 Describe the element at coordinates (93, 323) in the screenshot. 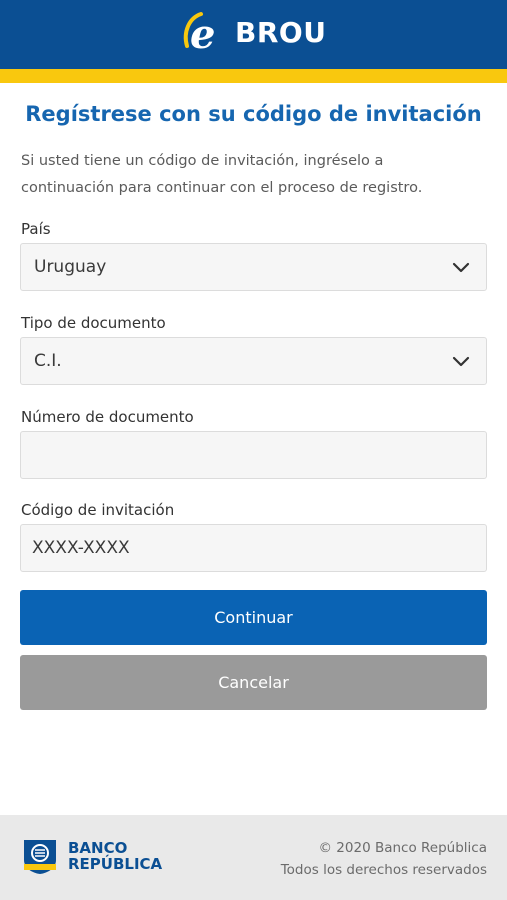

I see `document-type-label: Tipo de documento` at that location.